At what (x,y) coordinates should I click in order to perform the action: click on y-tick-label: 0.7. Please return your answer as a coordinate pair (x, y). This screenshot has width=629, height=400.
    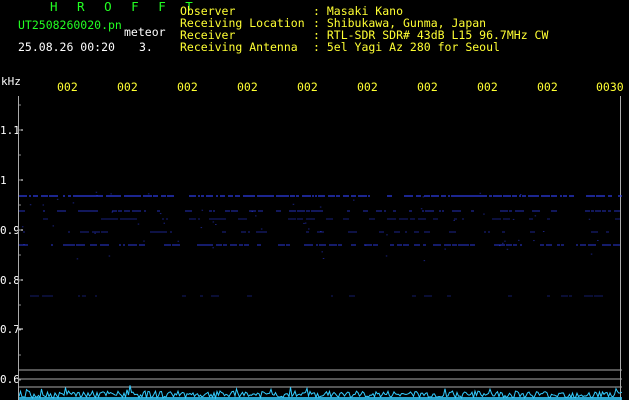
    Looking at the image, I should click on (10, 329).